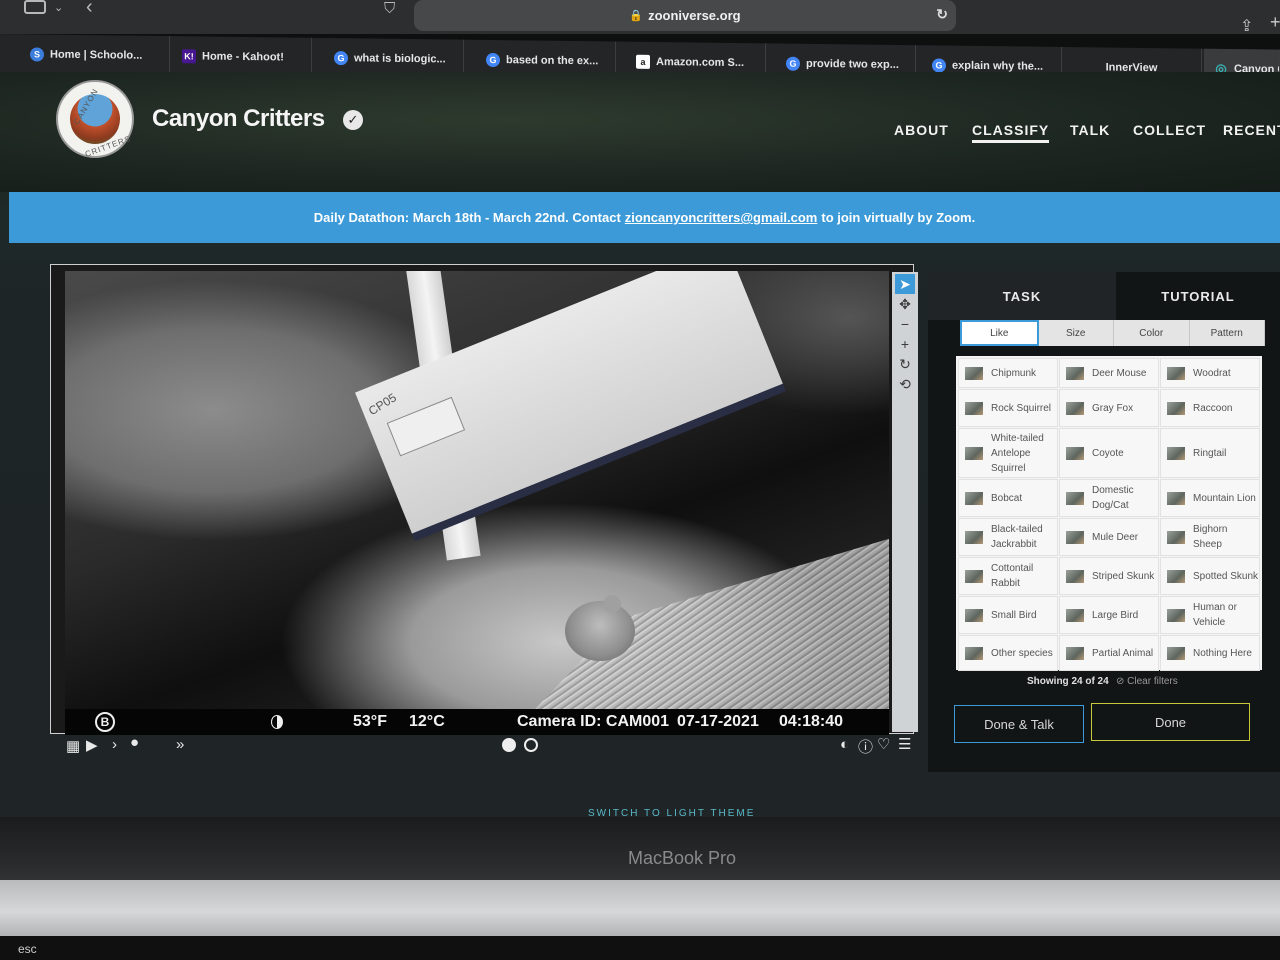  Describe the element at coordinates (999, 333) in the screenshot. I see `filter-like: Like` at that location.